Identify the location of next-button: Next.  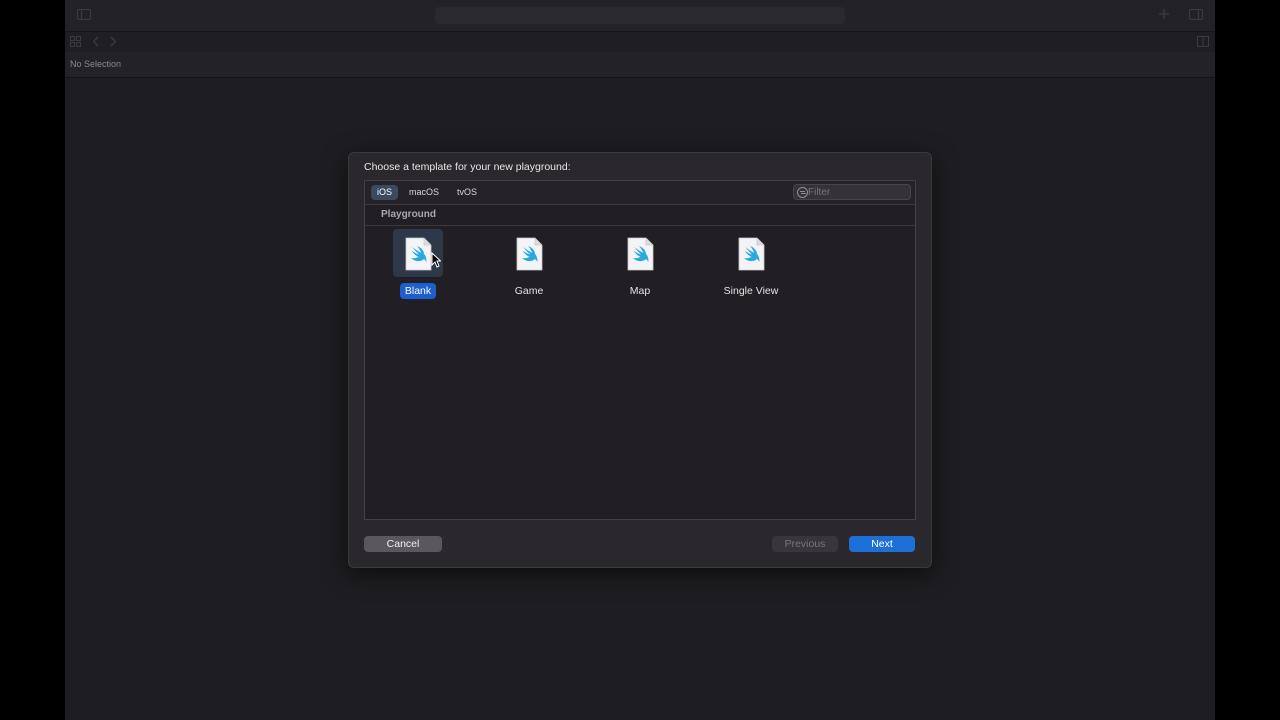
(882, 544).